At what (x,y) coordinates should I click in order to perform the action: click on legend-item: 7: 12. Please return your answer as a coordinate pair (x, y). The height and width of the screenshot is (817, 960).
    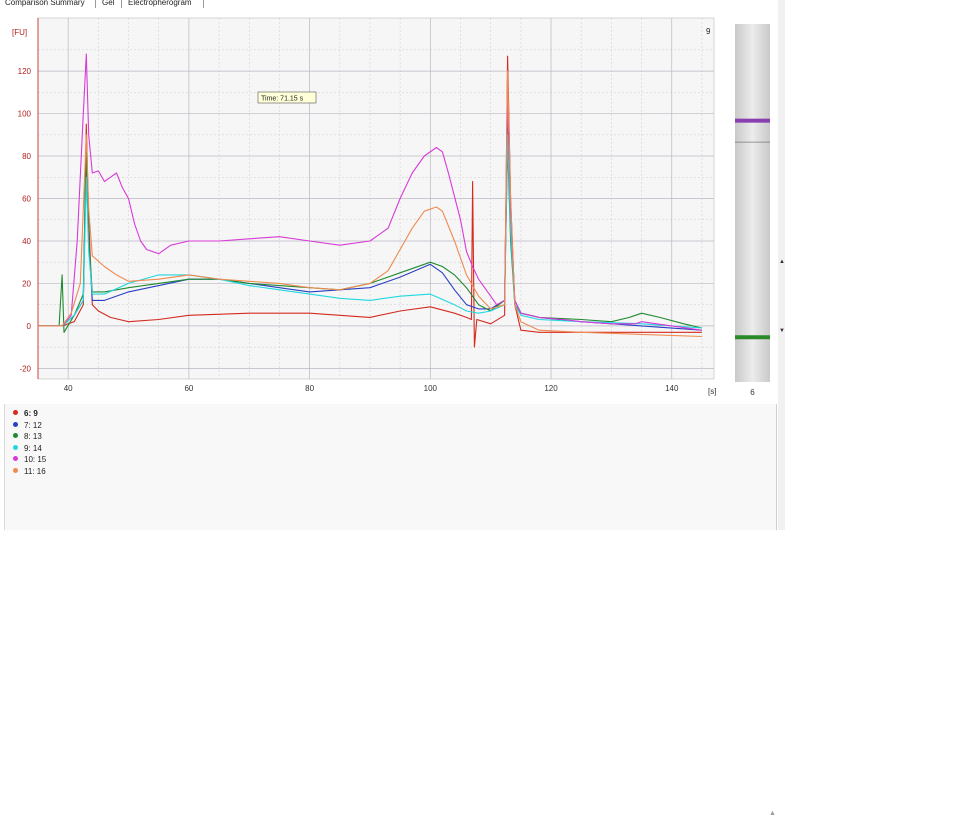
    Looking at the image, I should click on (27, 425).